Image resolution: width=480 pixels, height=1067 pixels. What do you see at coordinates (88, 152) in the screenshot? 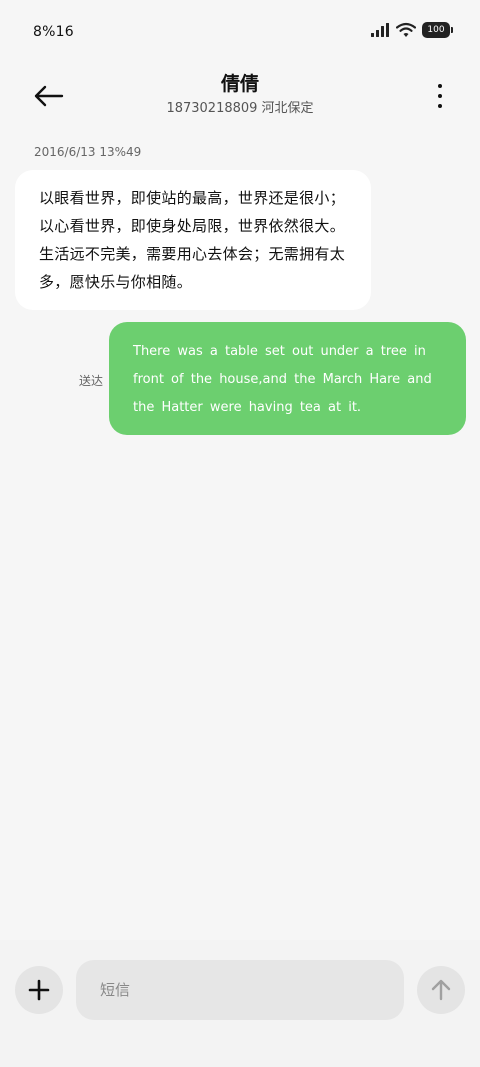
I see `message-timestamp: 2016/6/13 13%49` at bounding box center [88, 152].